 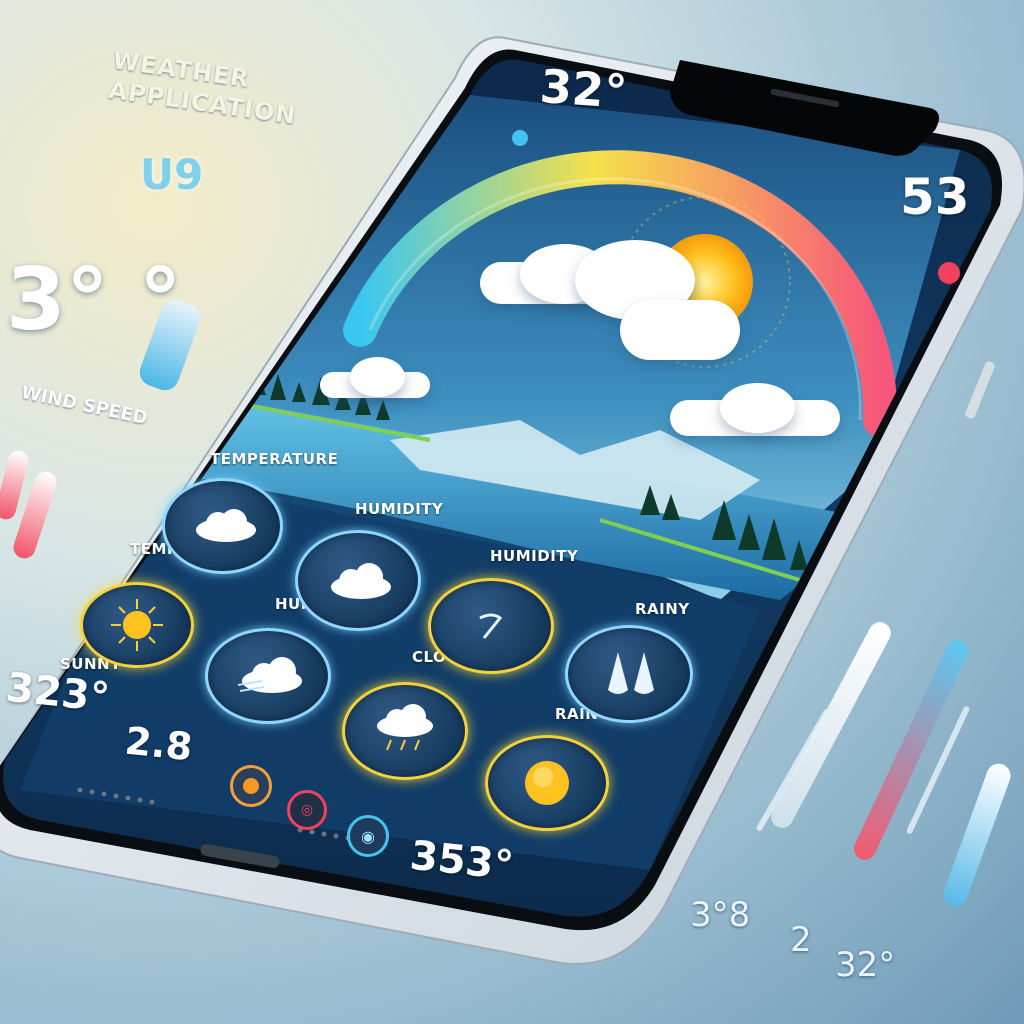 I want to click on condition-label-temperature: TEMPERATURE, so click(x=274, y=459).